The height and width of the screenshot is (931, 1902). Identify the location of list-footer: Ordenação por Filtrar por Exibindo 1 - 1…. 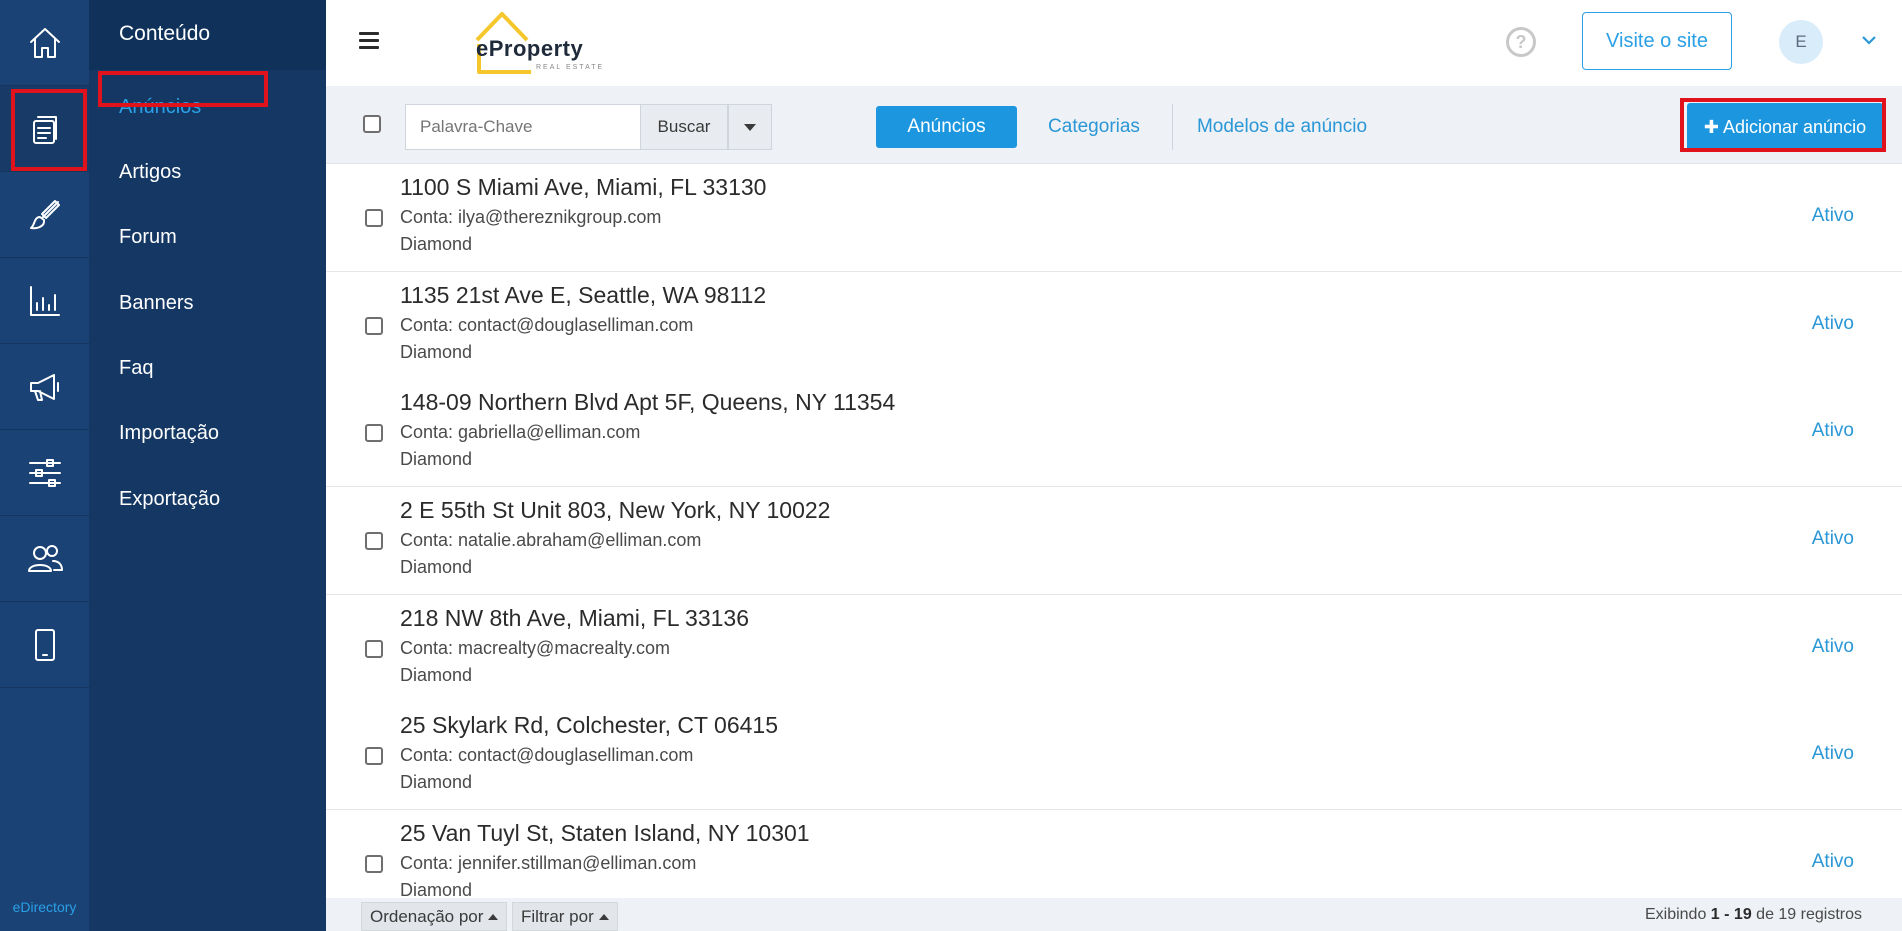
(1114, 914).